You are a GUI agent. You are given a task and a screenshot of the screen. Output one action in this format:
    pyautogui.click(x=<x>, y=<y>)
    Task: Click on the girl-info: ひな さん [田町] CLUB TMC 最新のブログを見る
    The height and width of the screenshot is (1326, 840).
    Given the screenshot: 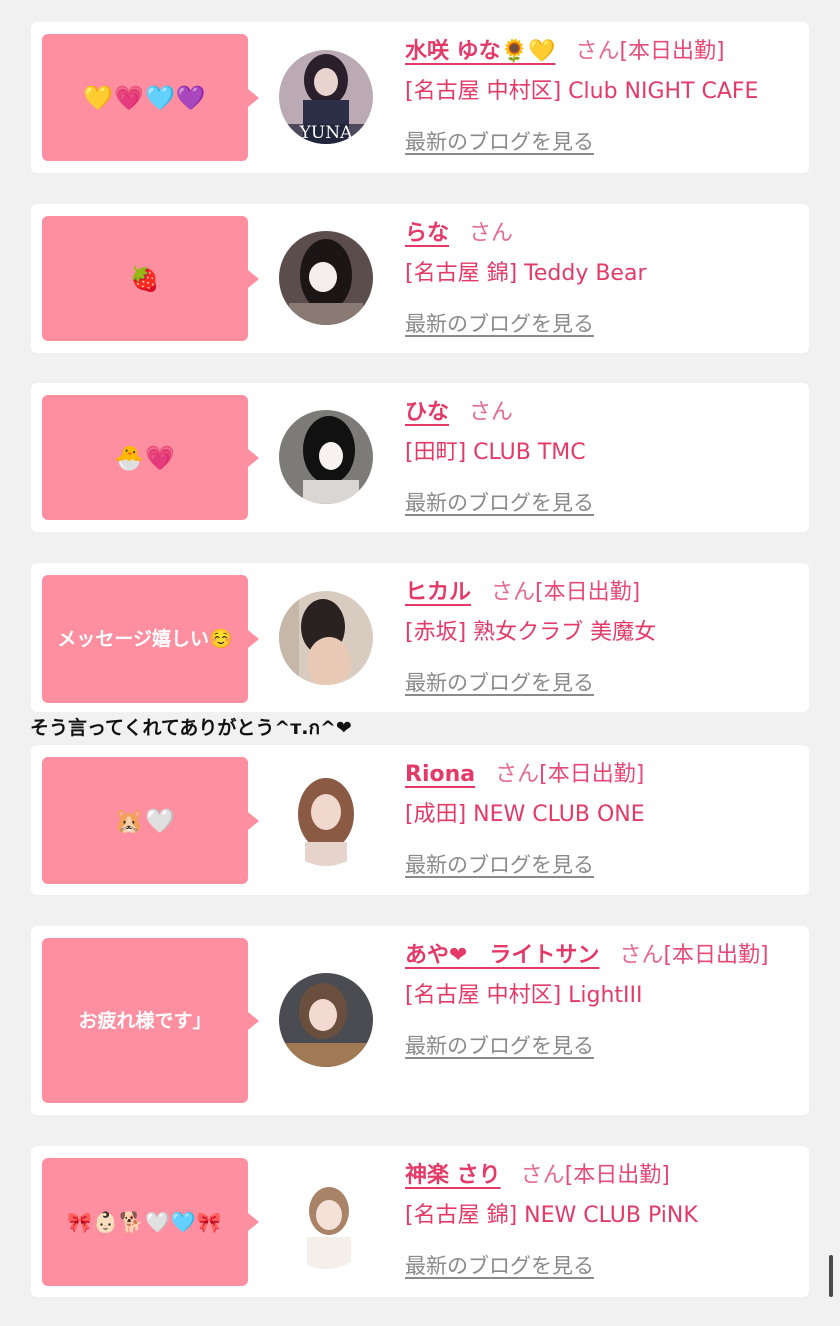 What is the action you would take?
    pyautogui.click(x=597, y=458)
    